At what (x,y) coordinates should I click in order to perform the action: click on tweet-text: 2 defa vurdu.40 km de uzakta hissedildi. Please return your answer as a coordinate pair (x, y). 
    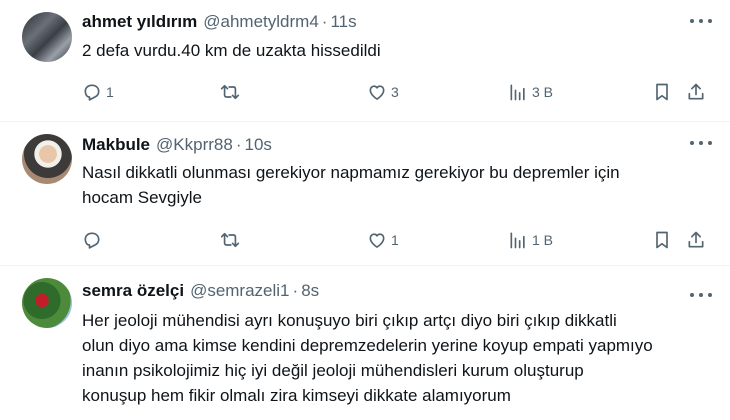
    Looking at the image, I should click on (386, 50).